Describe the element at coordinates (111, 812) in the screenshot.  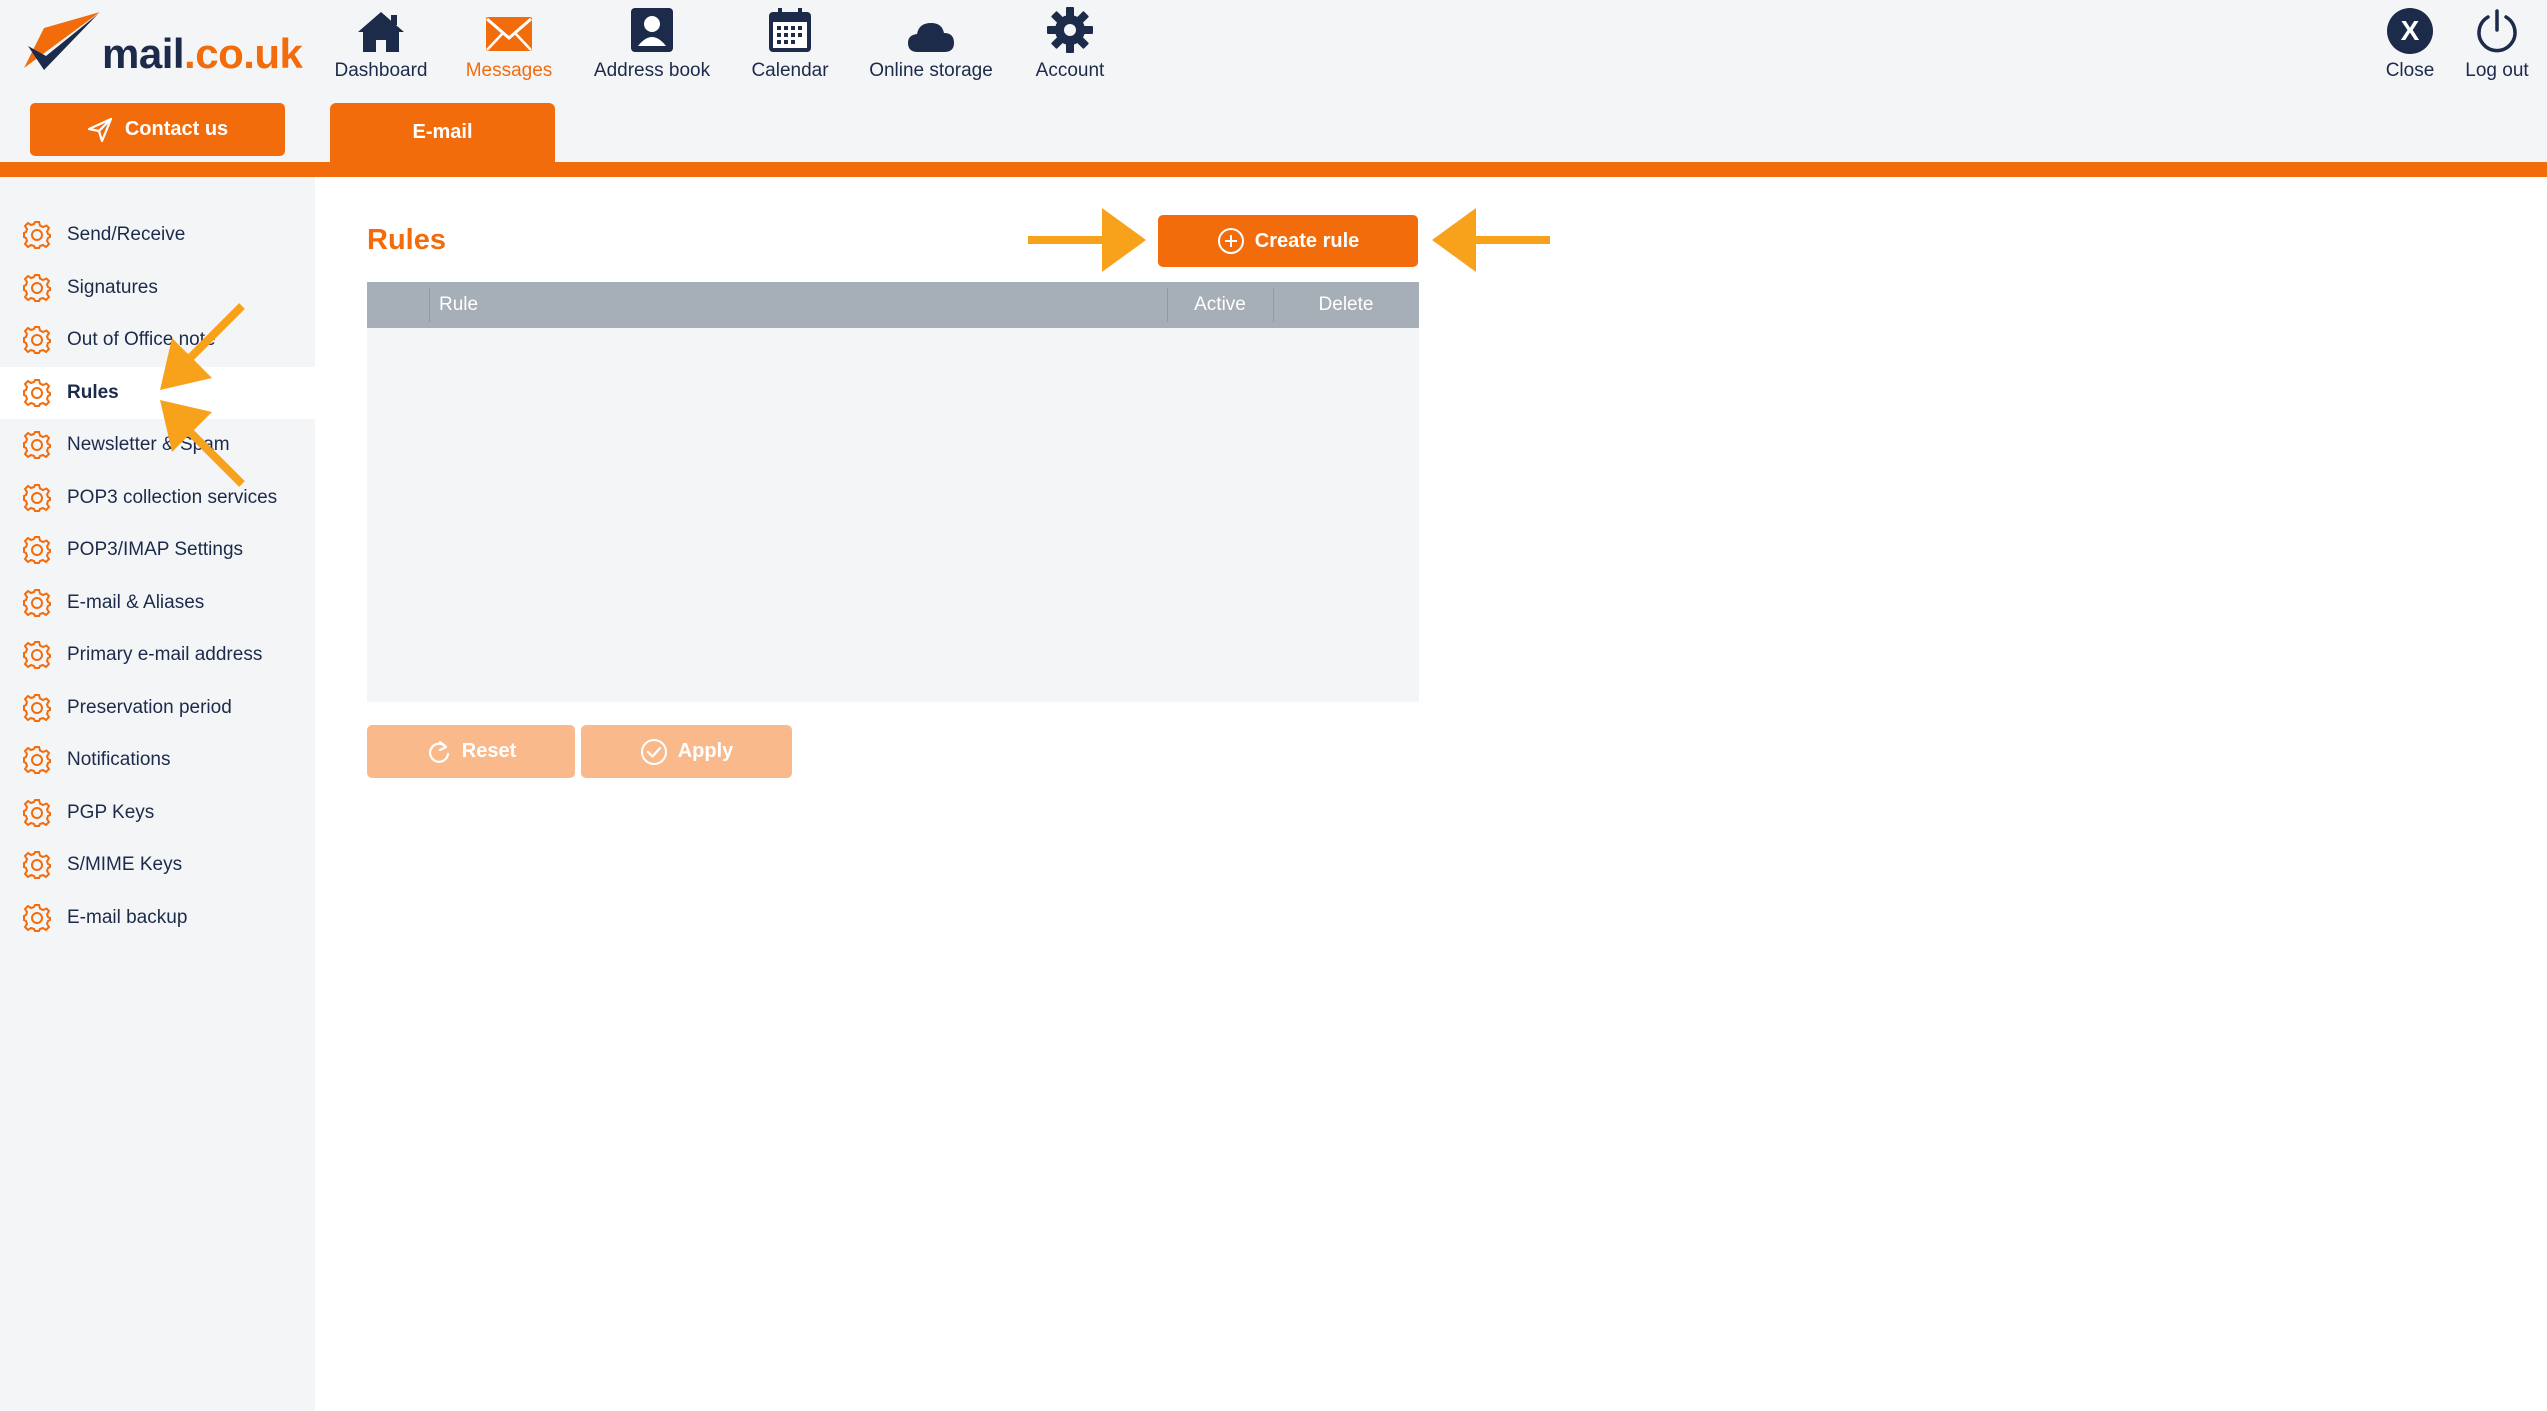
I see `sidebar-item-label: PGP Keys` at that location.